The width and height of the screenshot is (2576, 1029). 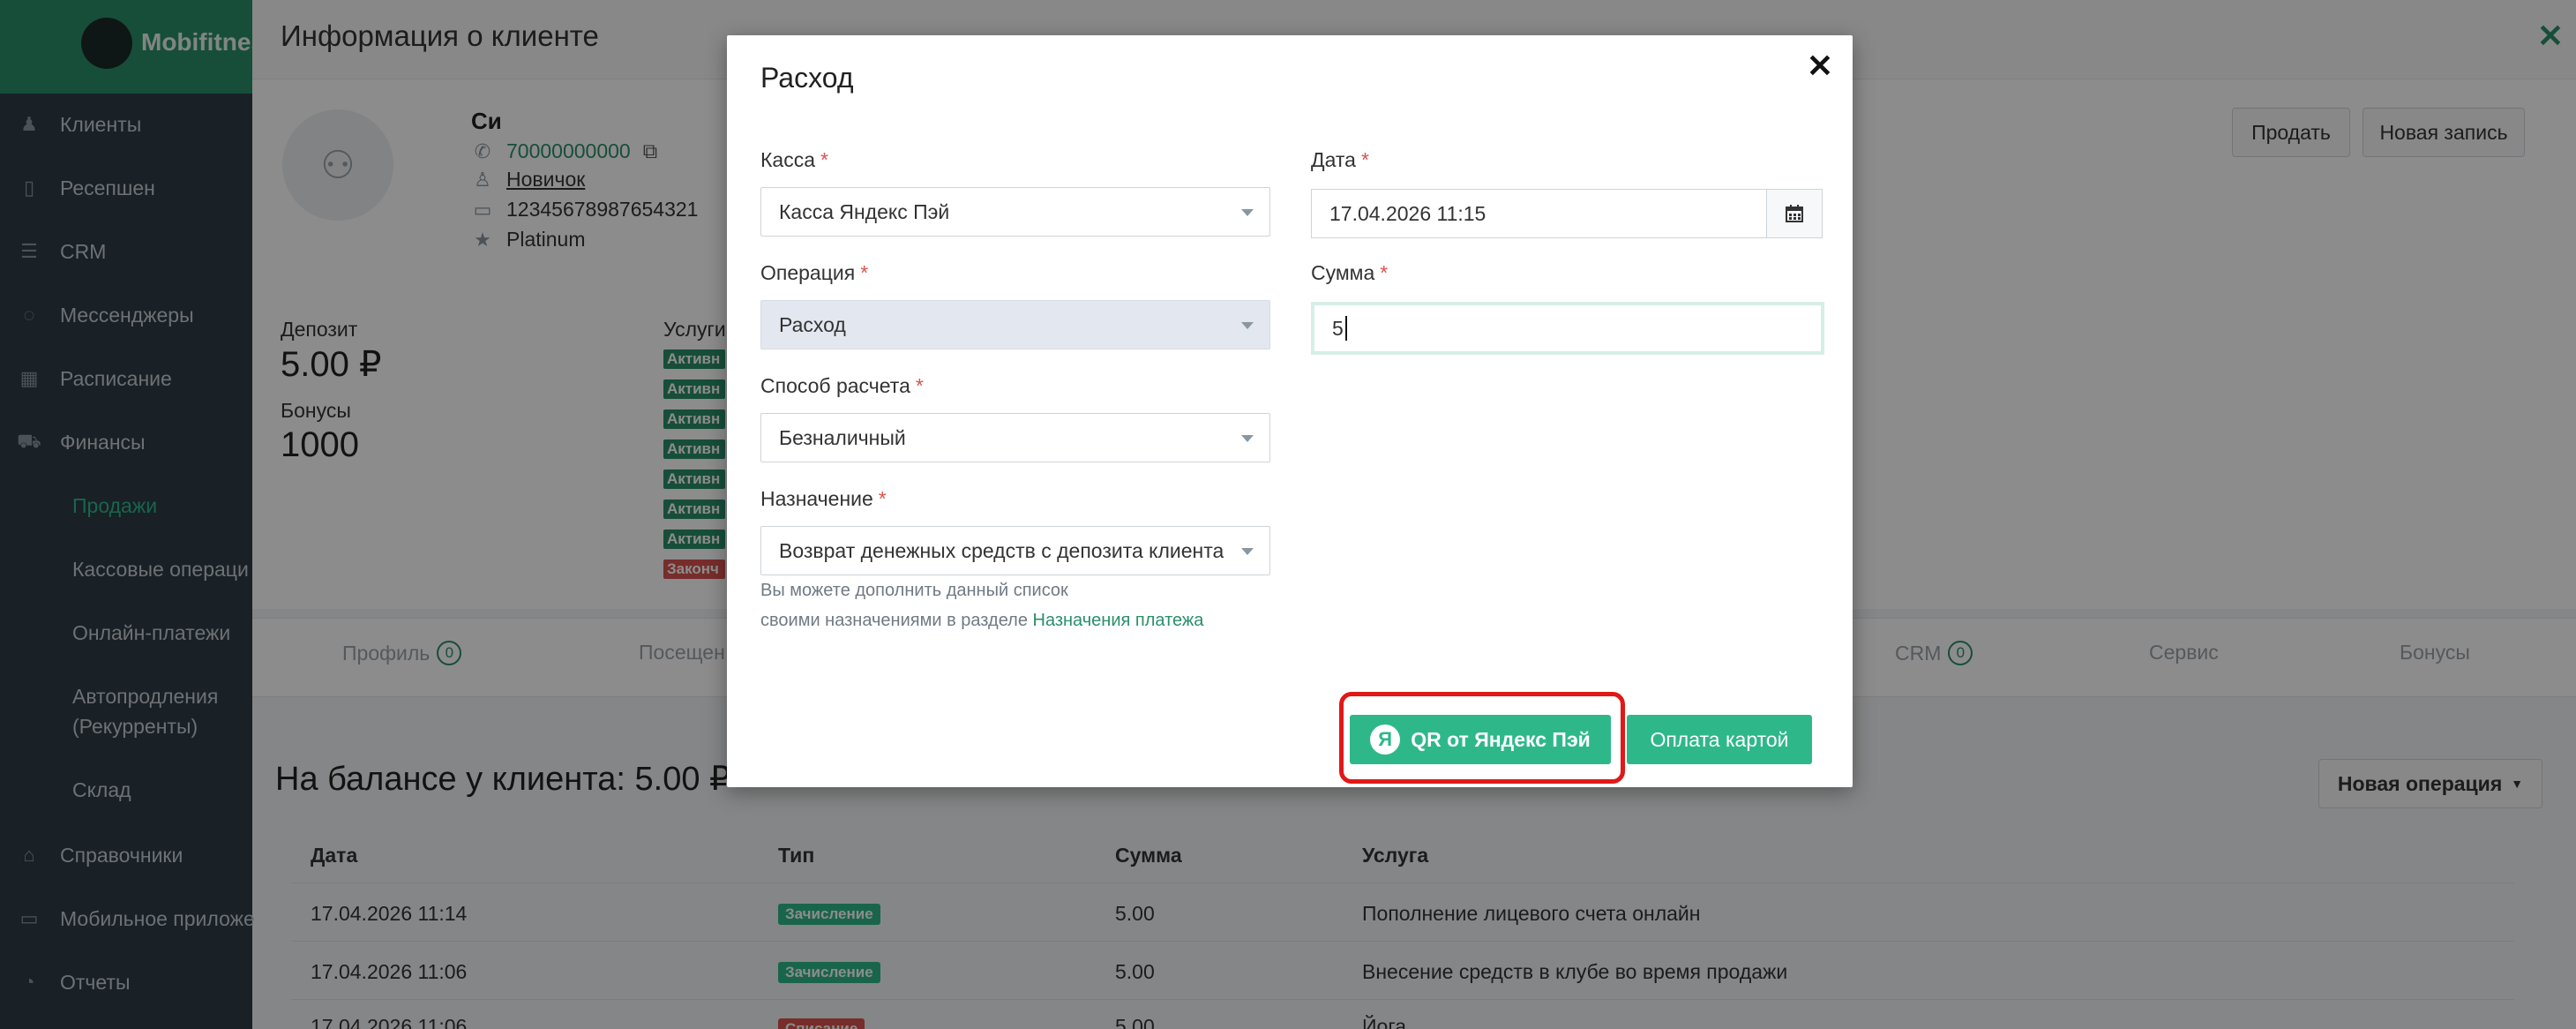 I want to click on calendar-icon, so click(x=1795, y=214).